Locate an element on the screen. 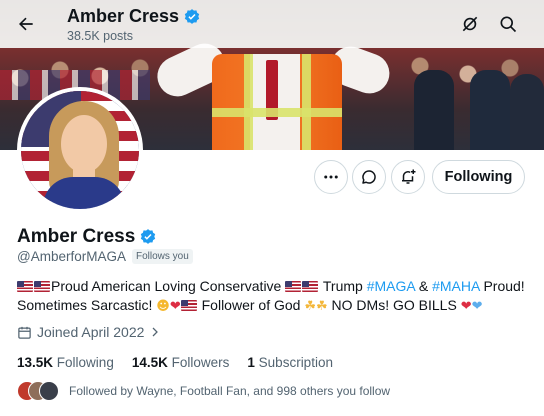 This screenshot has width=544, height=416. hashtag-link-maga: #MAGA is located at coordinates (391, 286).